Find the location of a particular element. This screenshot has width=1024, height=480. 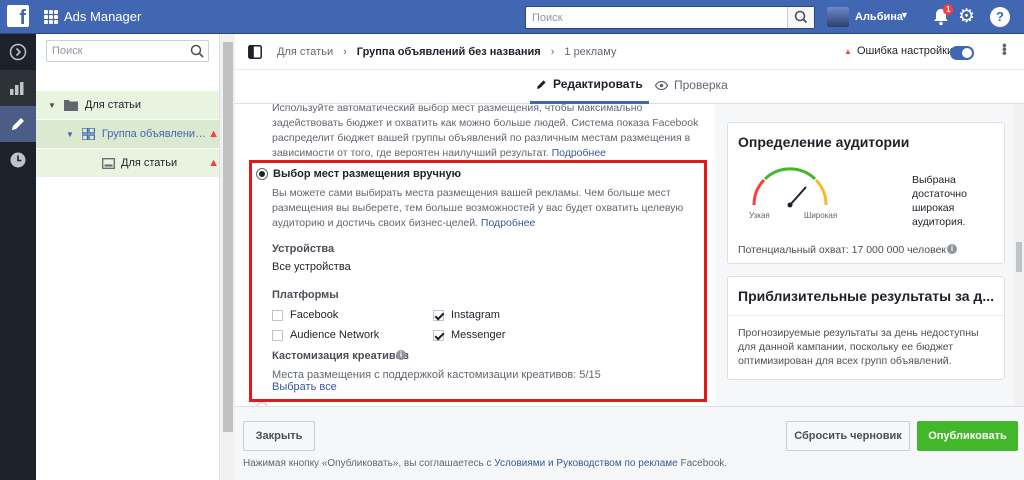

tree-search is located at coordinates (127, 51).